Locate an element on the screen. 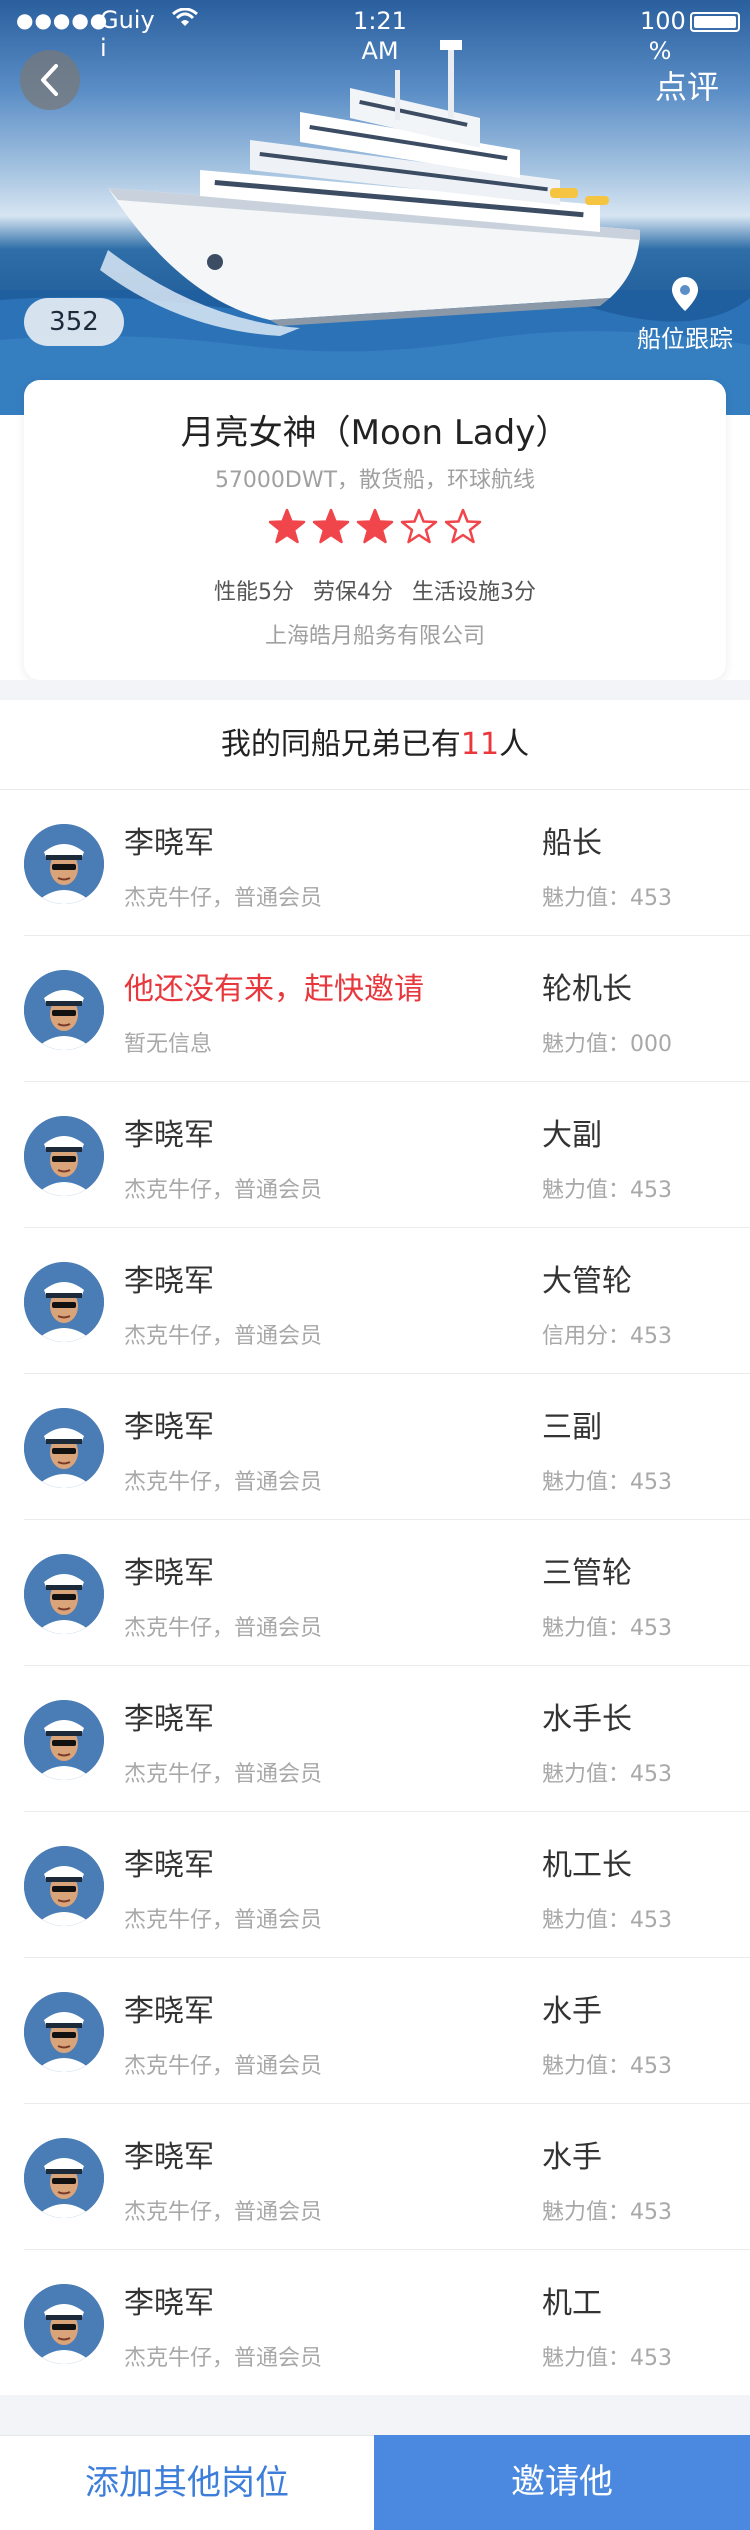 This screenshot has height=2530, width=750. wifi-icon is located at coordinates (185, 17).